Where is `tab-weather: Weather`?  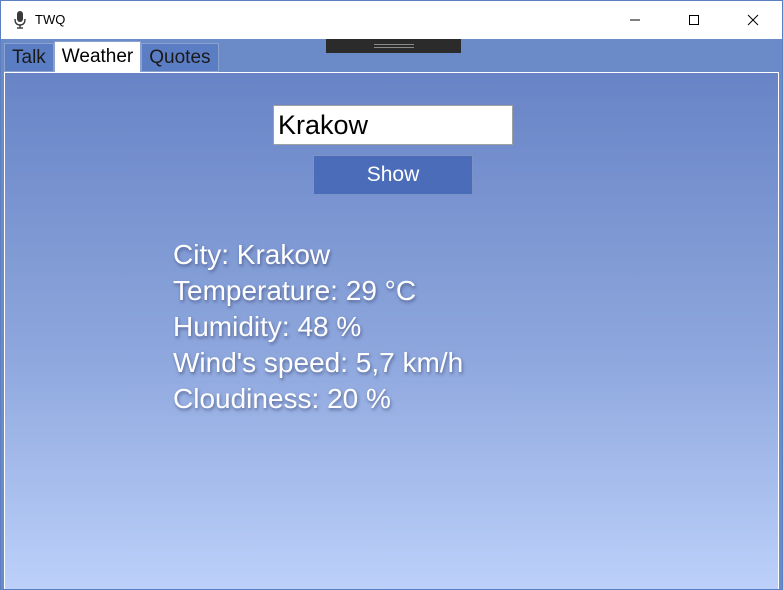
tab-weather: Weather is located at coordinates (97, 56).